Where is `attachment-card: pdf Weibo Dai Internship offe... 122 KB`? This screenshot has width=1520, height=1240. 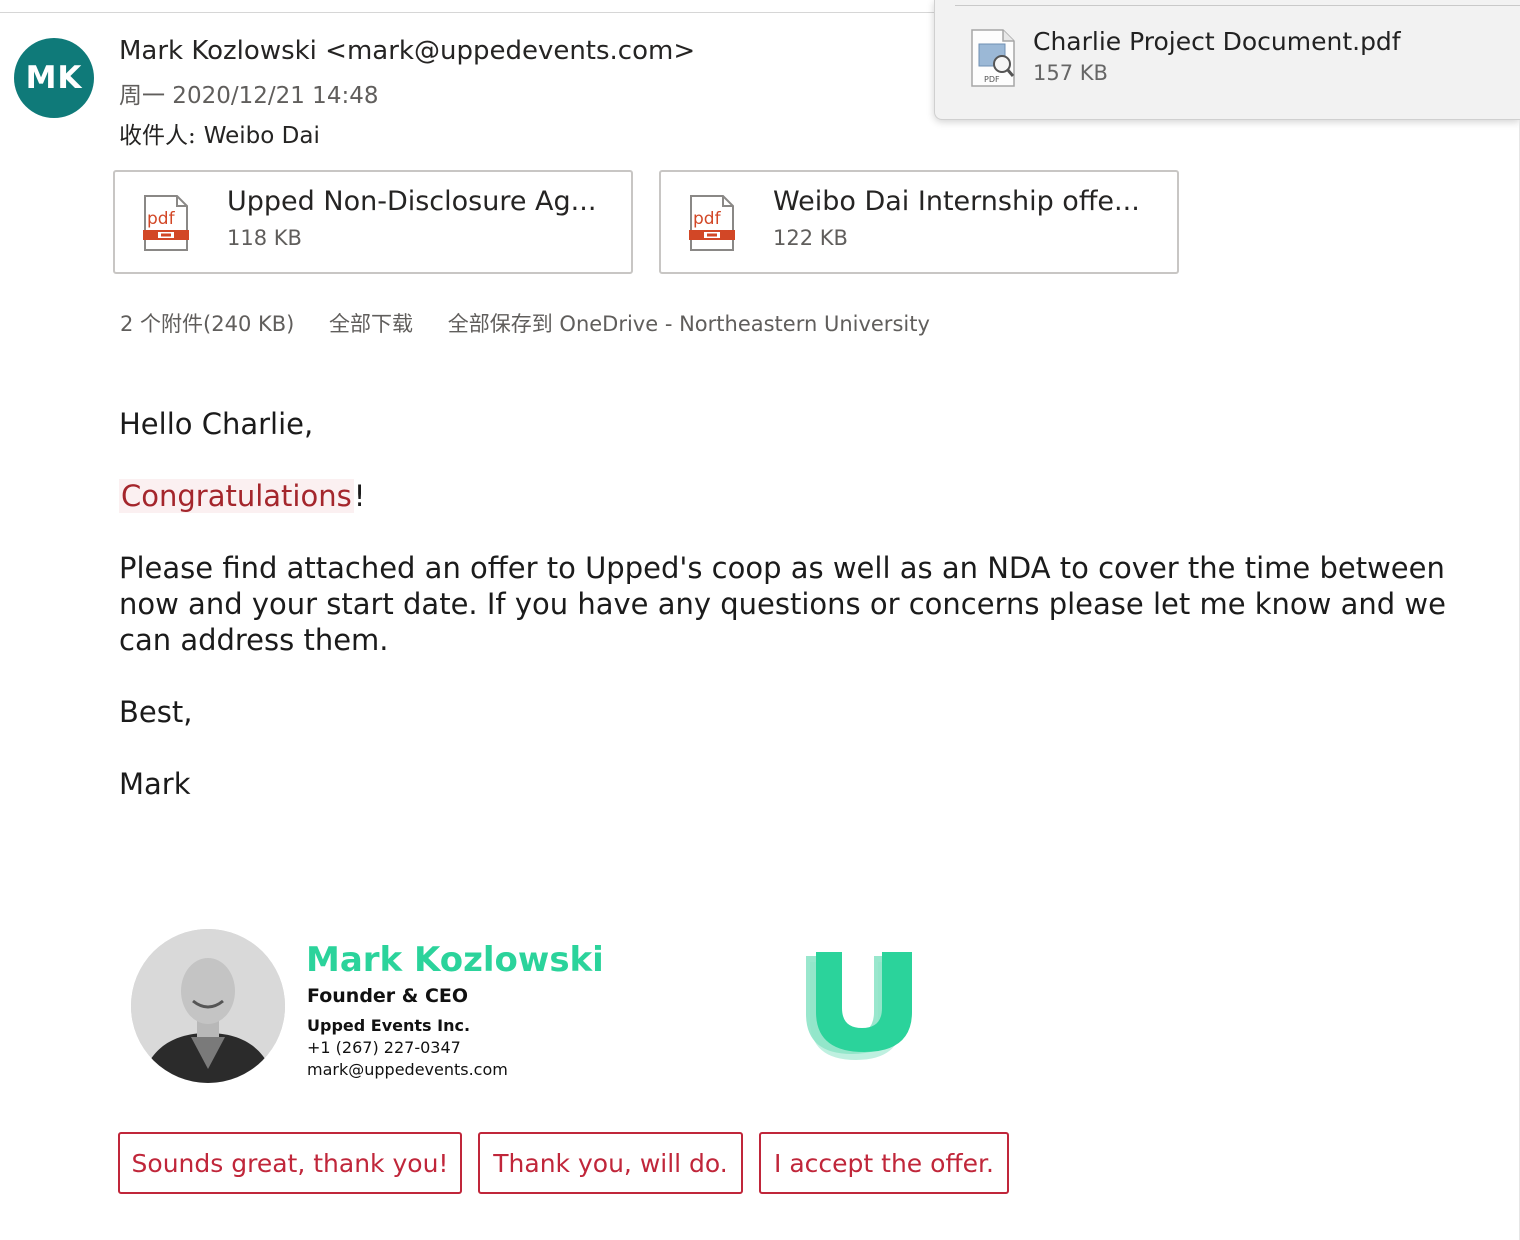 attachment-card: pdf Weibo Dai Internship offe... 122 KB is located at coordinates (919, 222).